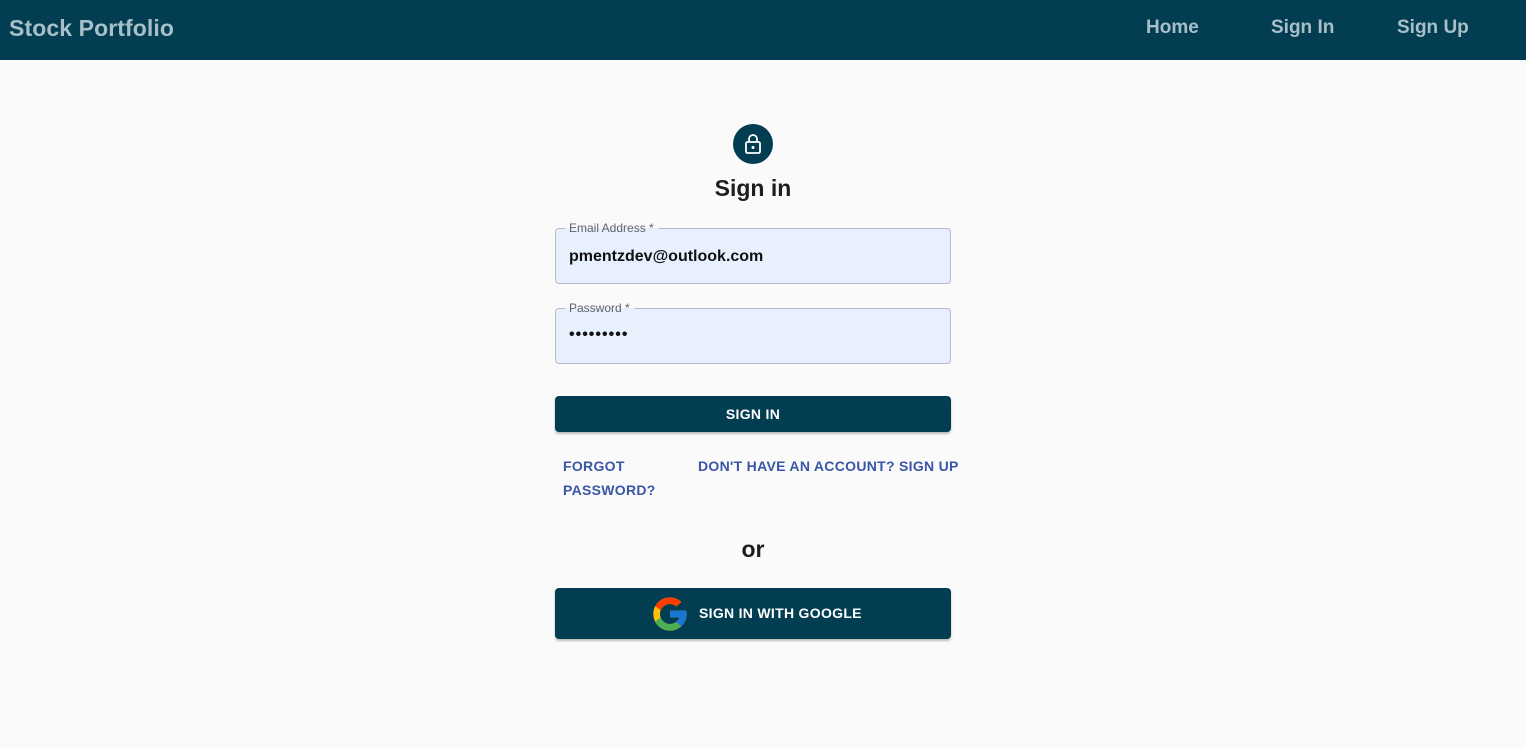 The image size is (1526, 748). Describe the element at coordinates (666, 257) in the screenshot. I see `email-input: pmentzdev@outlook.com` at that location.